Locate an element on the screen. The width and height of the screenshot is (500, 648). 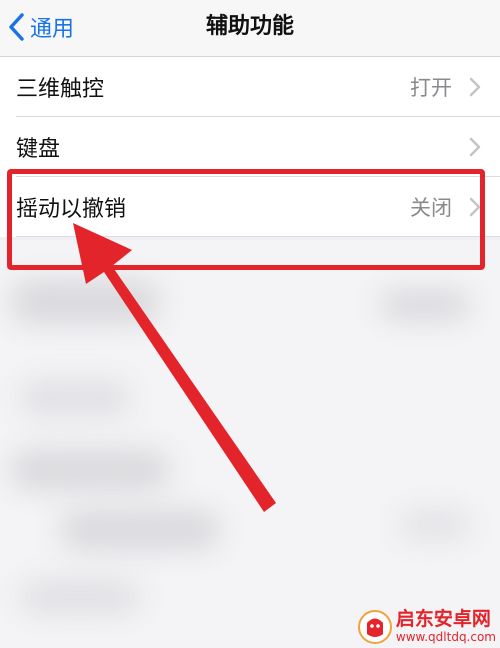
watermark: 启东安卓网 www.qdltdq.com is located at coordinates (426, 626).